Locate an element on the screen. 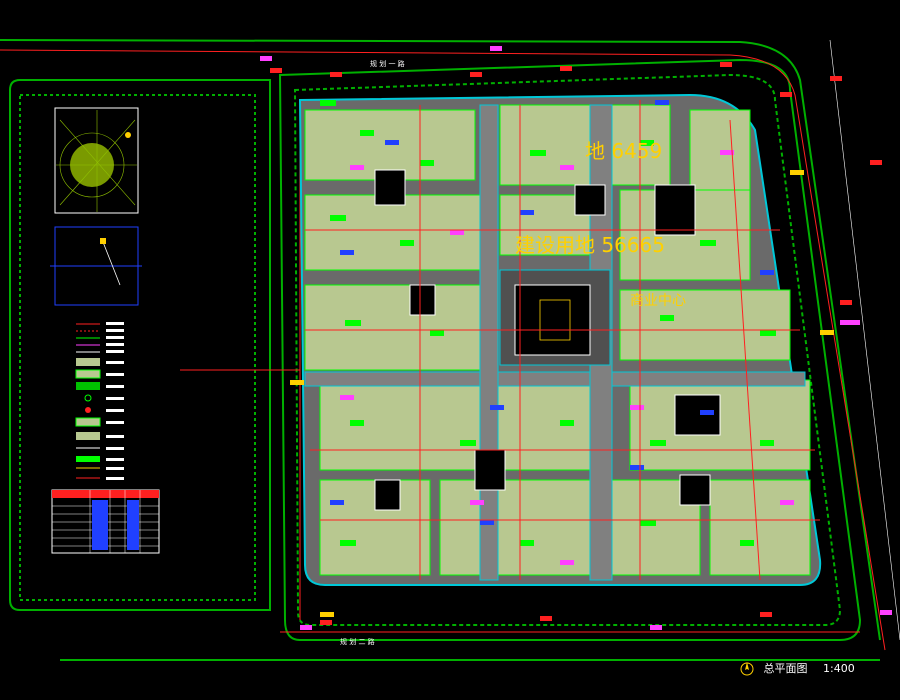 The image size is (900, 700). area-label-2: 建设用地 56665 is located at coordinates (590, 245).